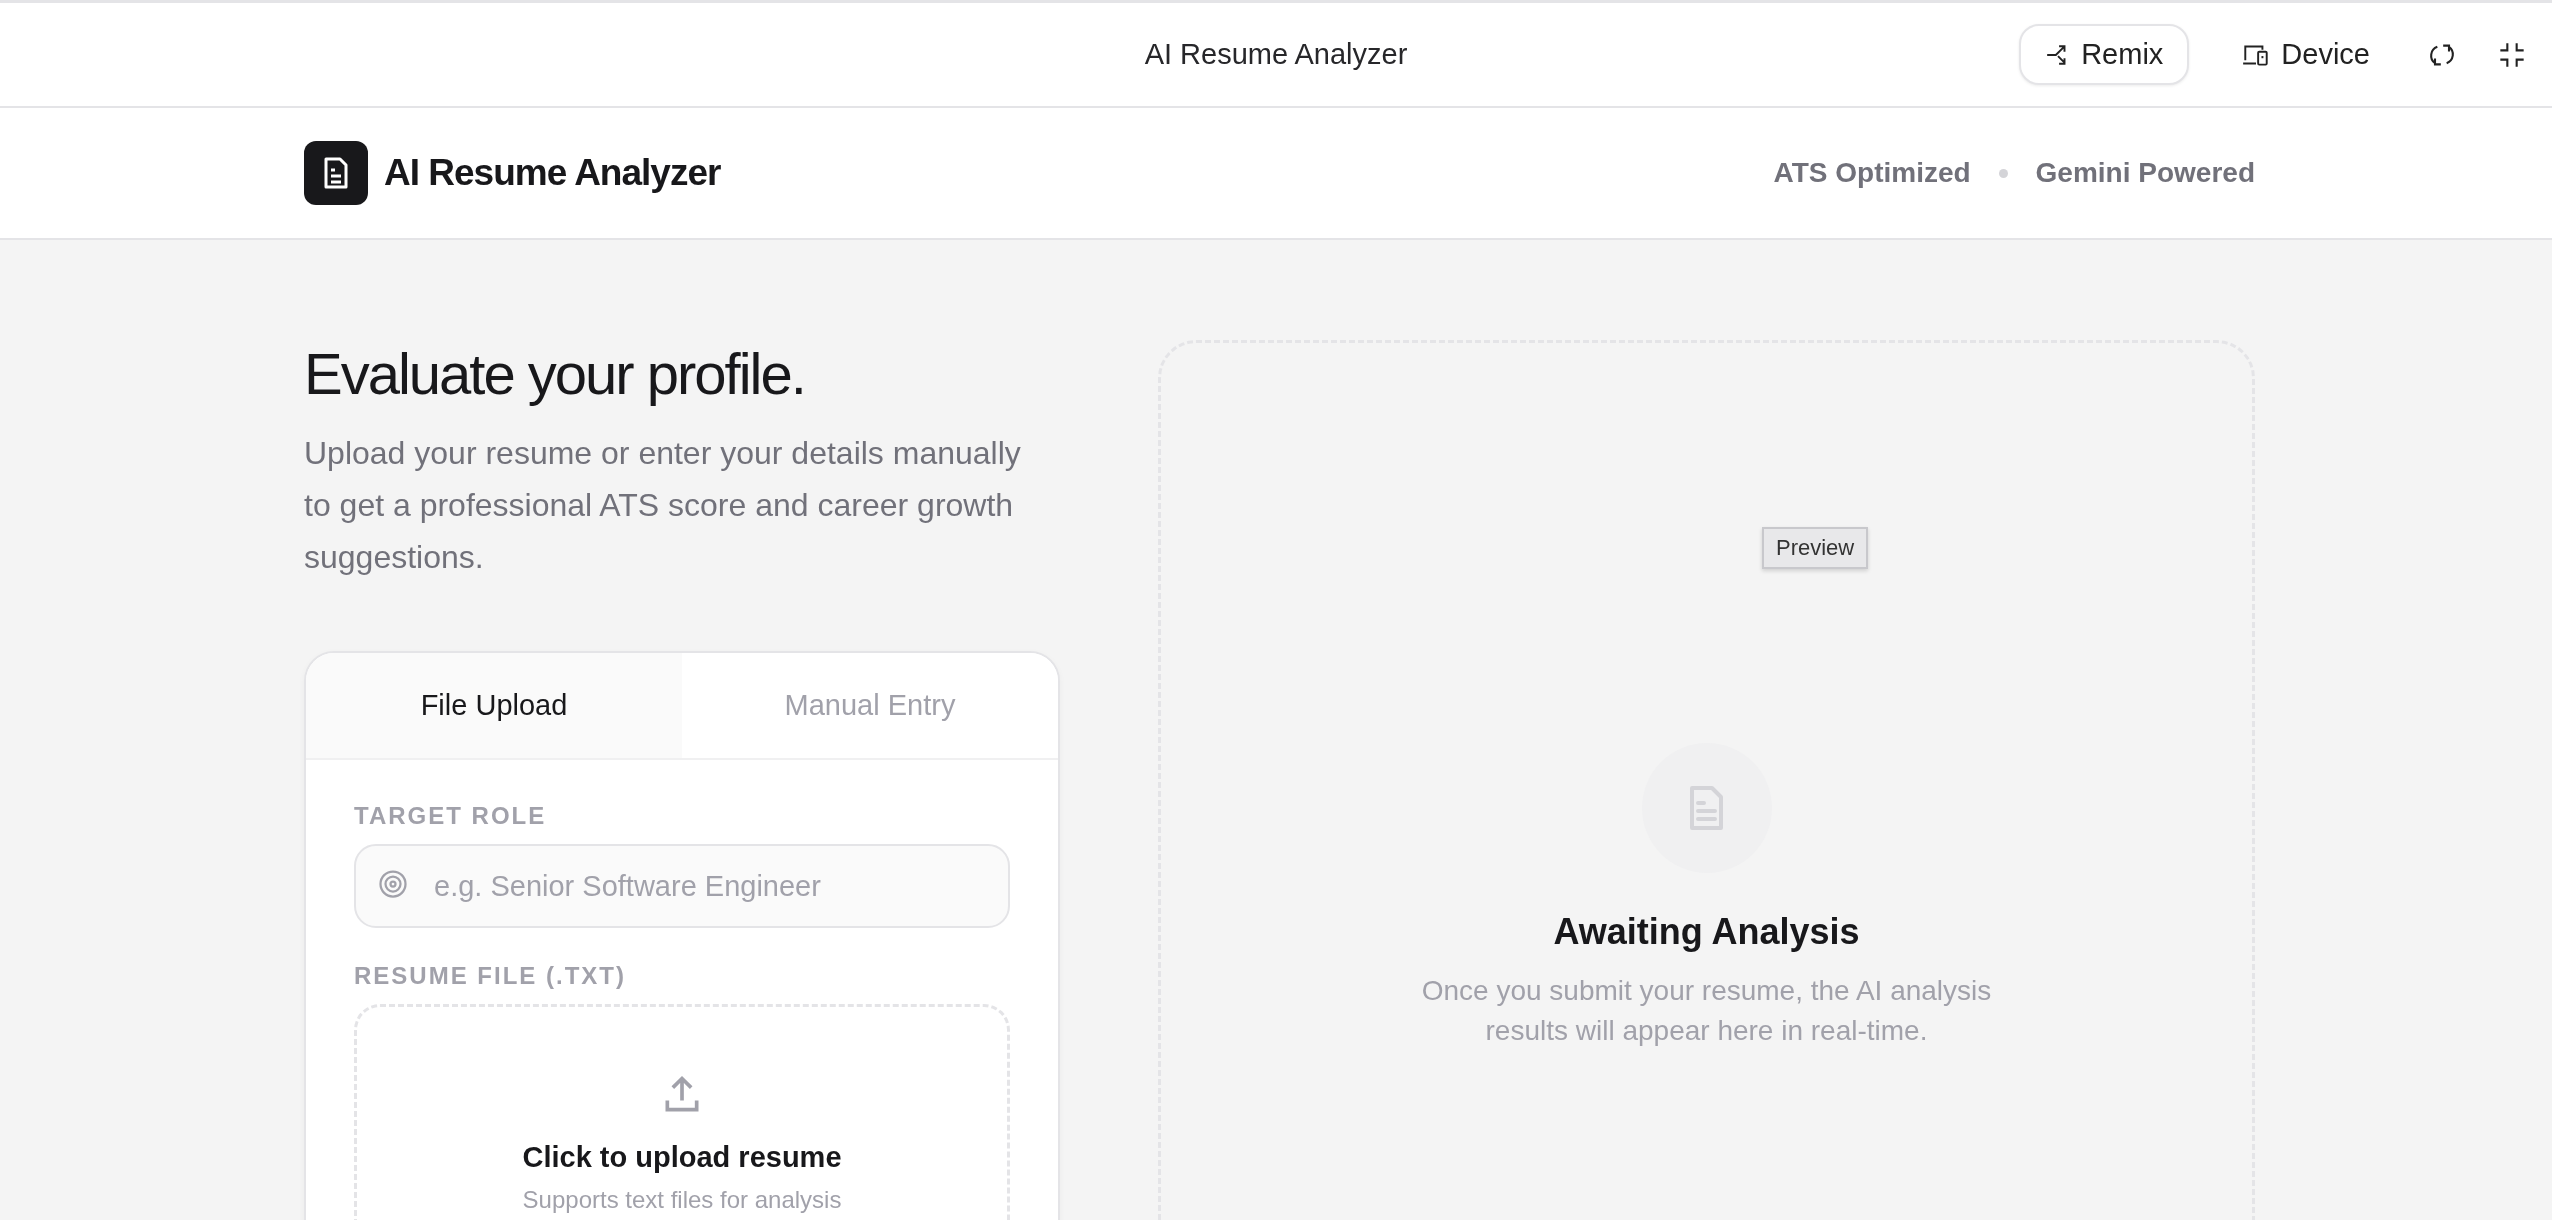 Image resolution: width=2552 pixels, height=1220 pixels. I want to click on upload-hint: Supports text files for analysis, so click(682, 1200).